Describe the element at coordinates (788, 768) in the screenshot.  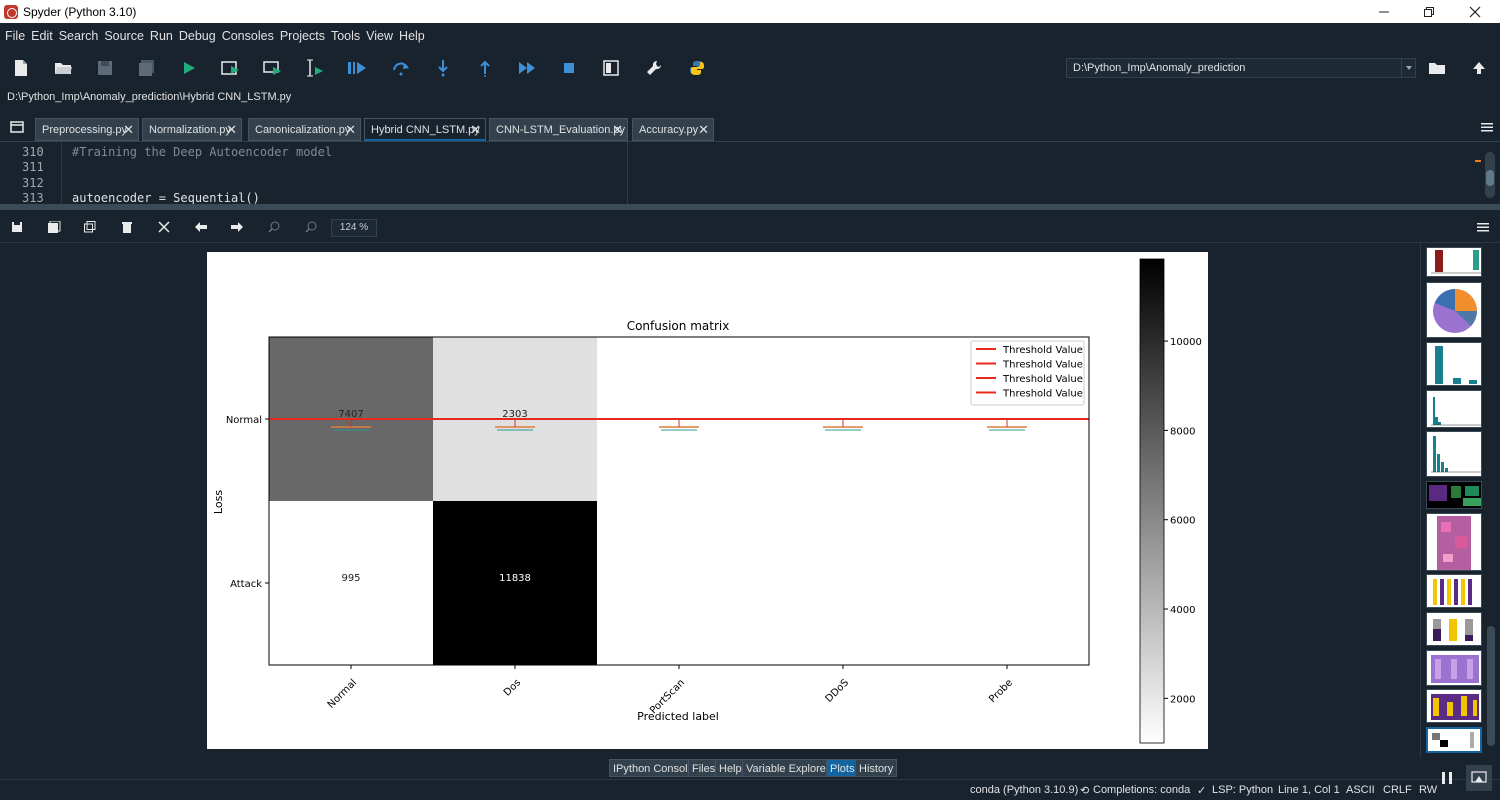
I see `tab-variable-explorer: Variable Explorer` at that location.